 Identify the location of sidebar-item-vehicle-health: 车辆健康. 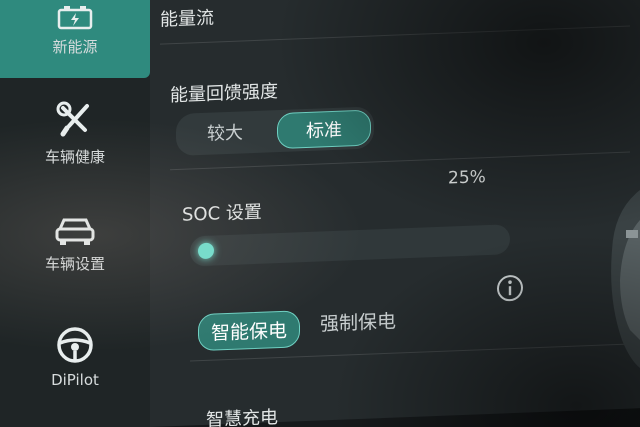
(75, 135).